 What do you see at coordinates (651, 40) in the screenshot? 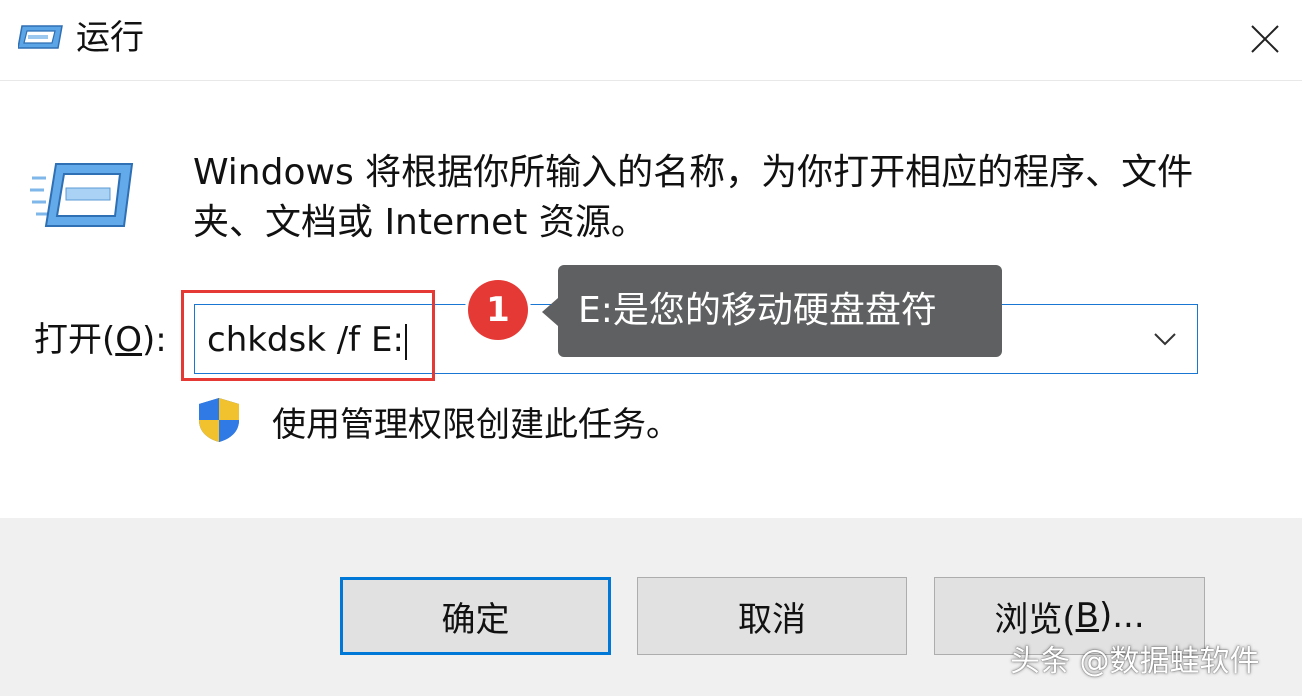
I see `title-bar: 运行` at bounding box center [651, 40].